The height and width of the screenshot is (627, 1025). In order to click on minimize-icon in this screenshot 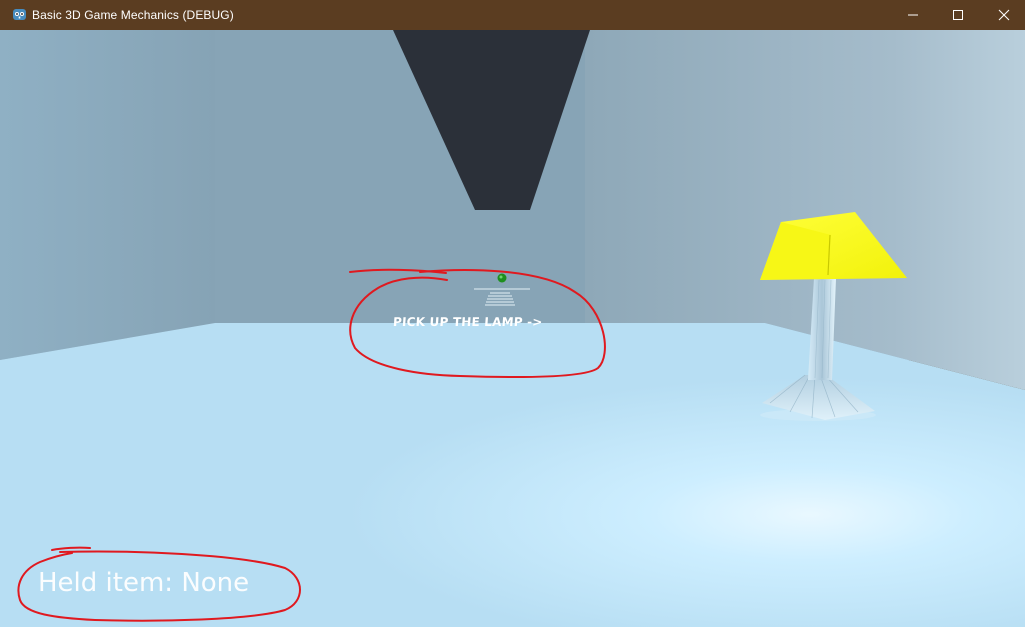, I will do `click(913, 15)`.